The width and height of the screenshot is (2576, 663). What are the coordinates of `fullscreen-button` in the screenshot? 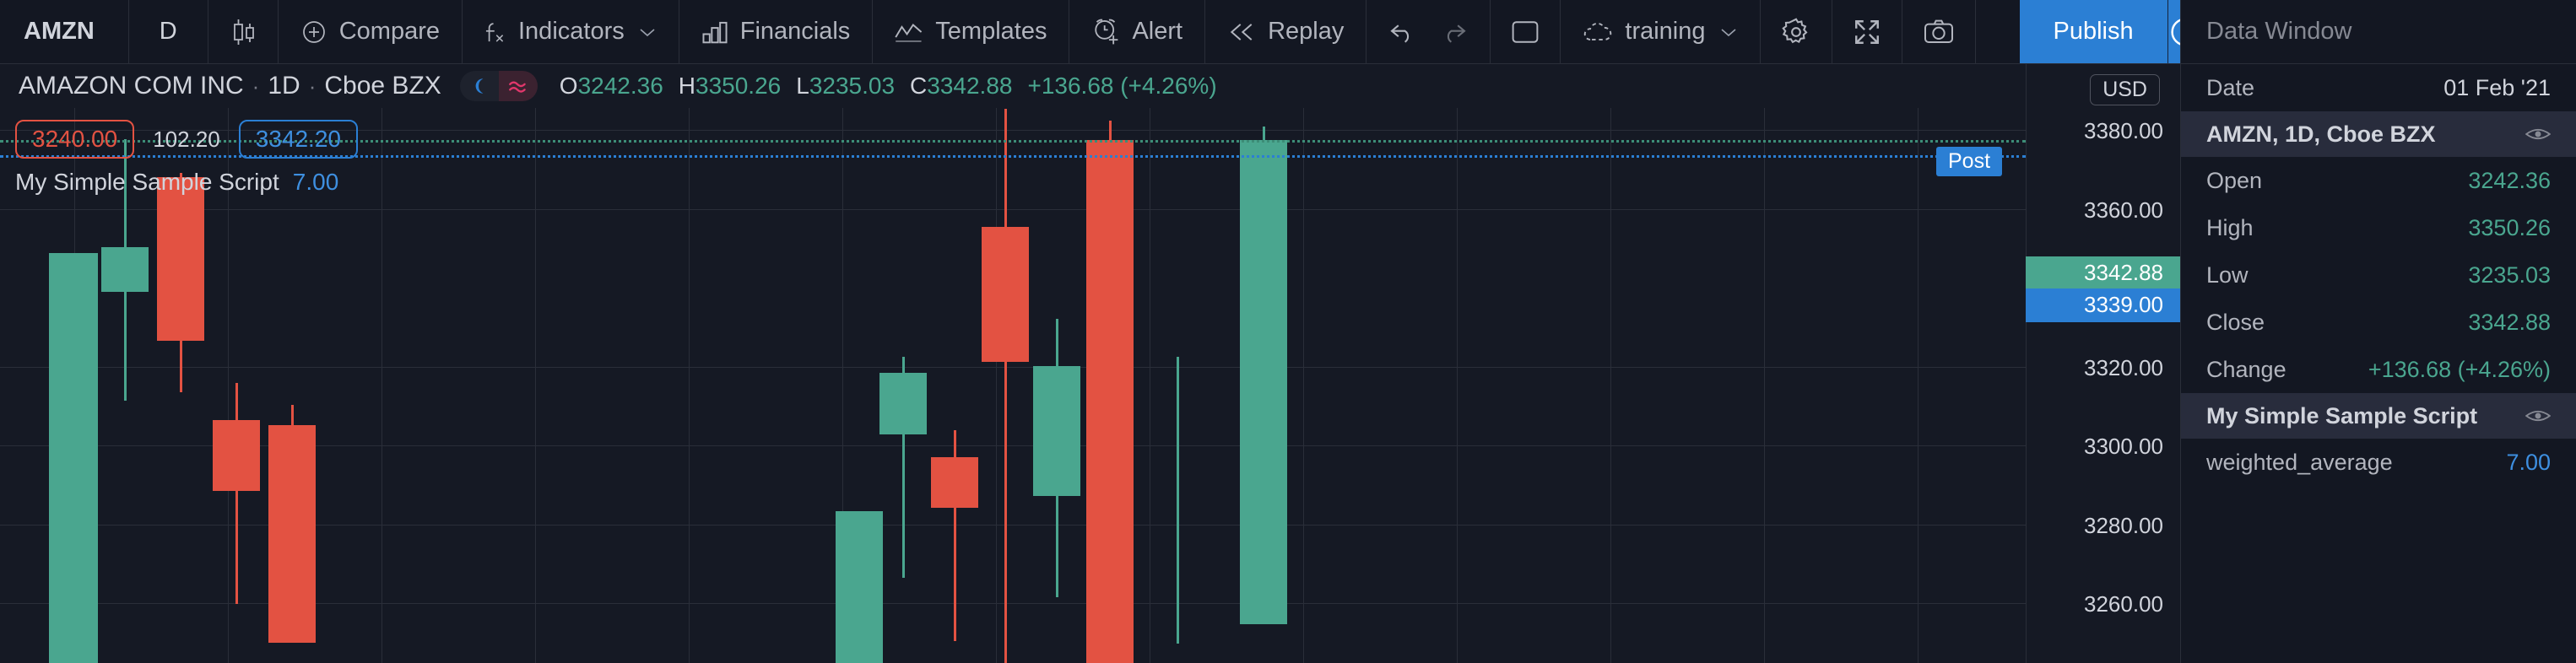 It's located at (1867, 31).